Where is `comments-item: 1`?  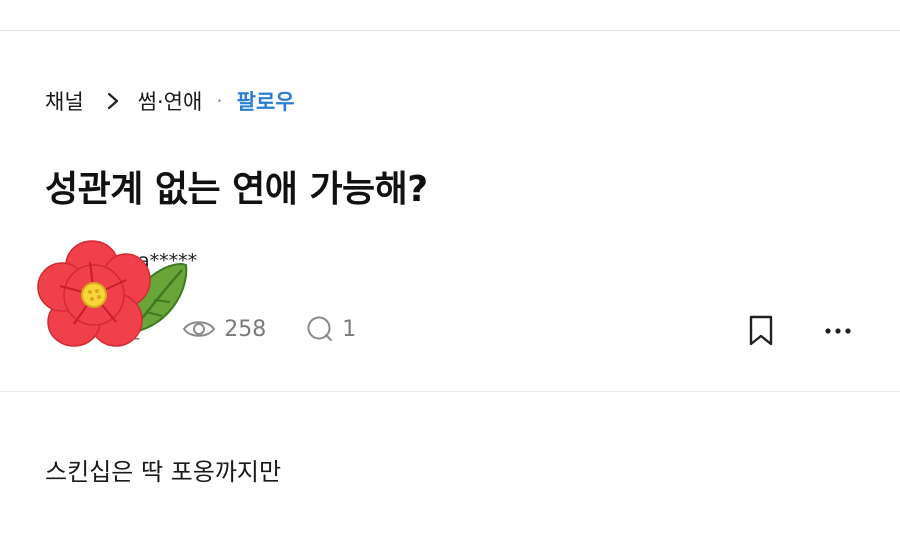
comments-item: 1 is located at coordinates (331, 329).